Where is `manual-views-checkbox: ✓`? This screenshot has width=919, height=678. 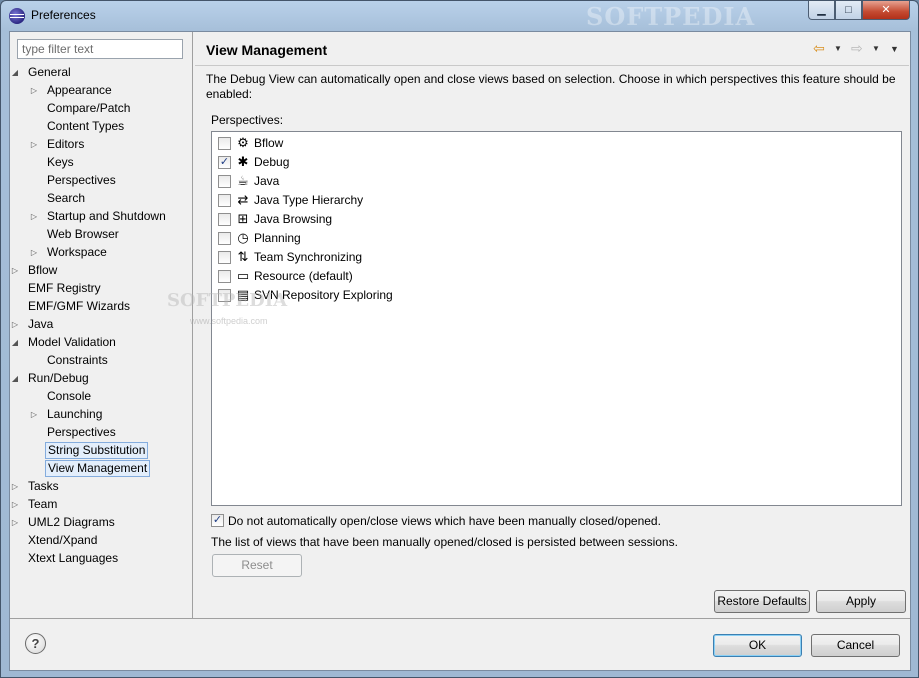 manual-views-checkbox: ✓ is located at coordinates (217, 520).